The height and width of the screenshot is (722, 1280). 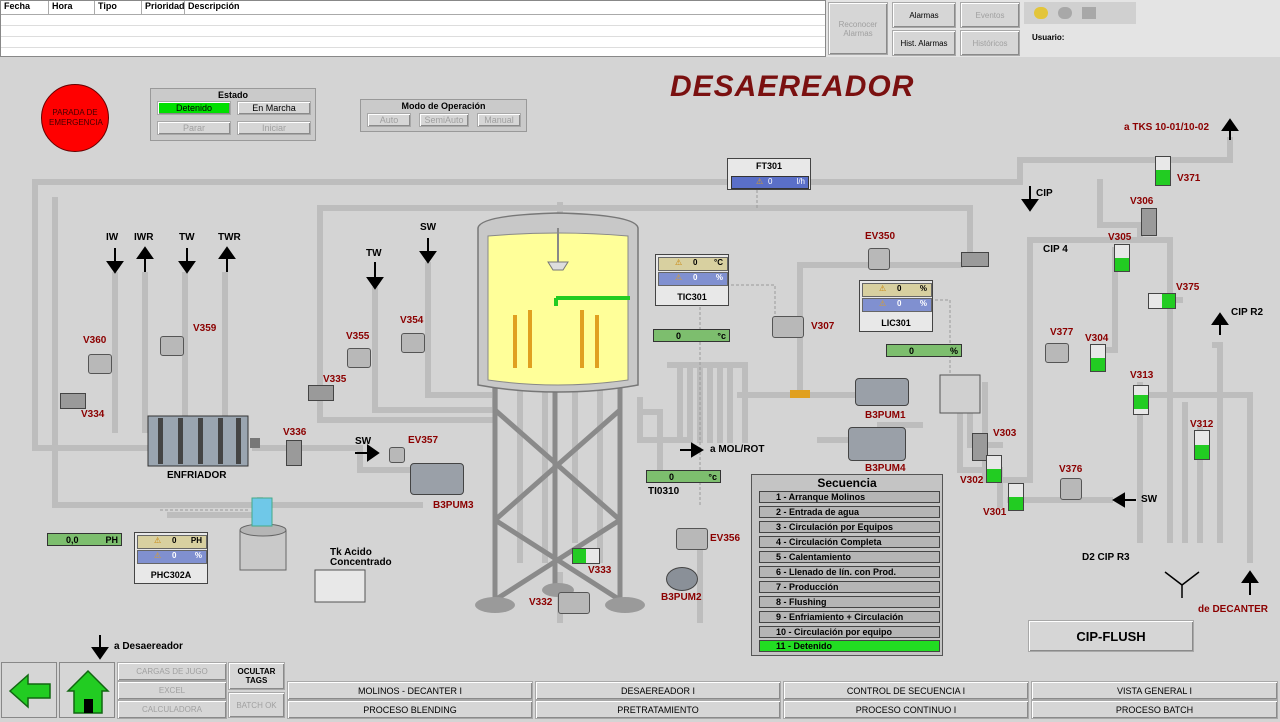 I want to click on pump-b3pum3-icon, so click(x=437, y=479).